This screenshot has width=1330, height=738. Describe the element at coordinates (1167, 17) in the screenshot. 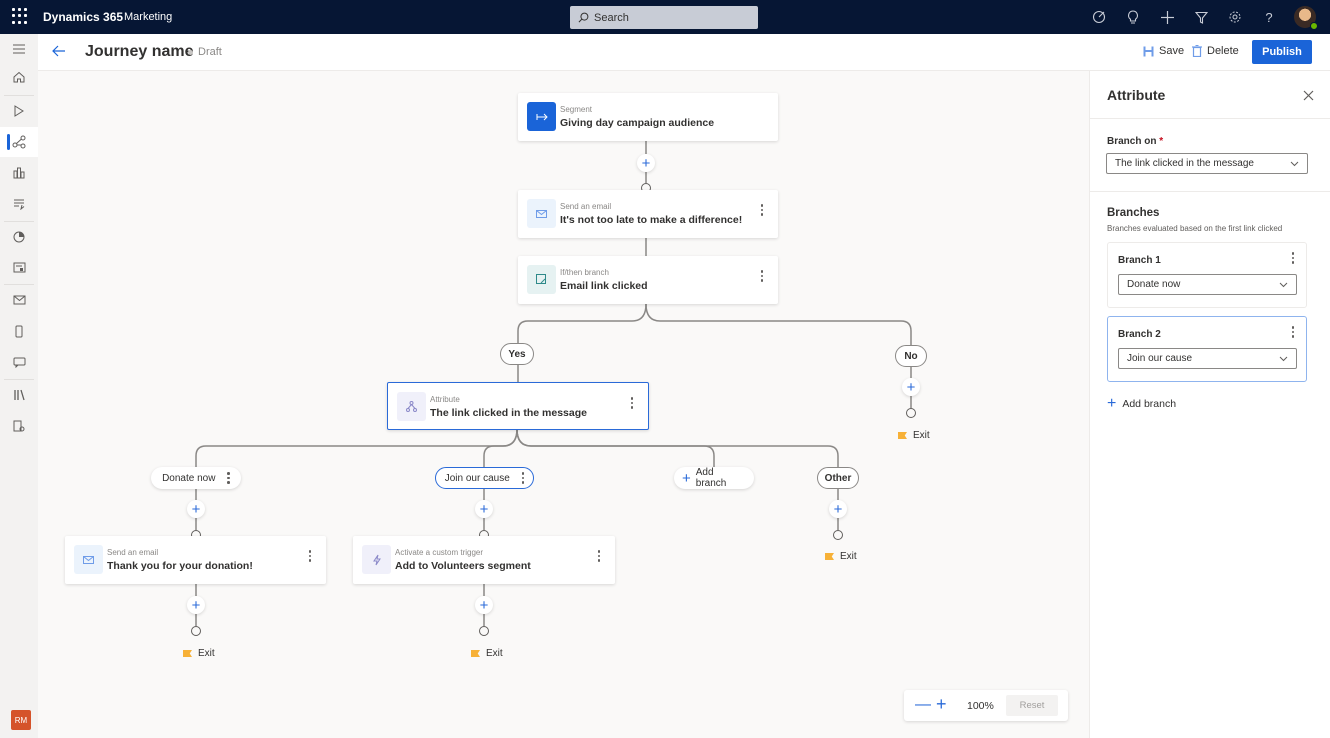

I see `add-icon` at that location.